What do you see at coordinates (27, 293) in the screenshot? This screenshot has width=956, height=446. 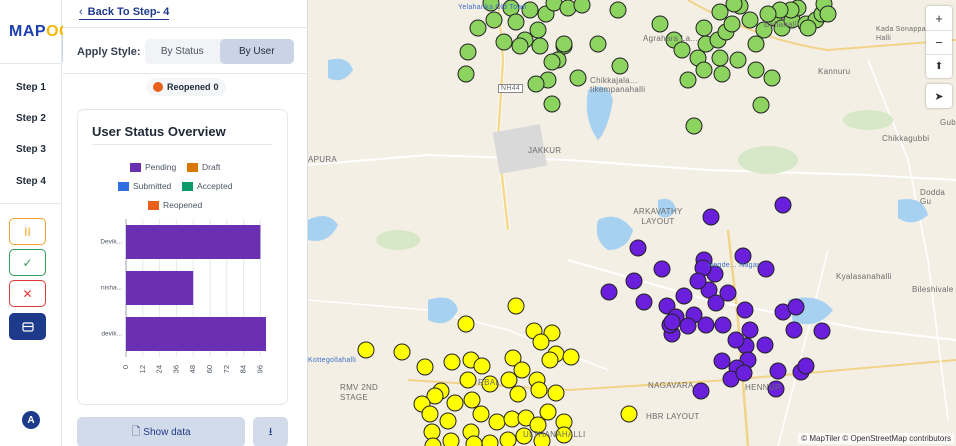 I see `rejected-filter-button: ✕` at bounding box center [27, 293].